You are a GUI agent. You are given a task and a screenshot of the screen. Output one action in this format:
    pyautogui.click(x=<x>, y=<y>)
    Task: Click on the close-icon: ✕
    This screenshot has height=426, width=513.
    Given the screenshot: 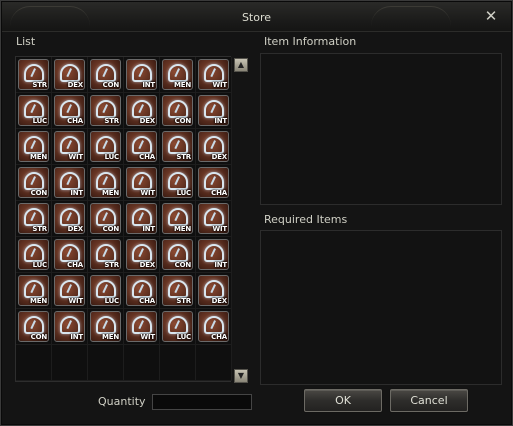 What is the action you would take?
    pyautogui.click(x=491, y=16)
    